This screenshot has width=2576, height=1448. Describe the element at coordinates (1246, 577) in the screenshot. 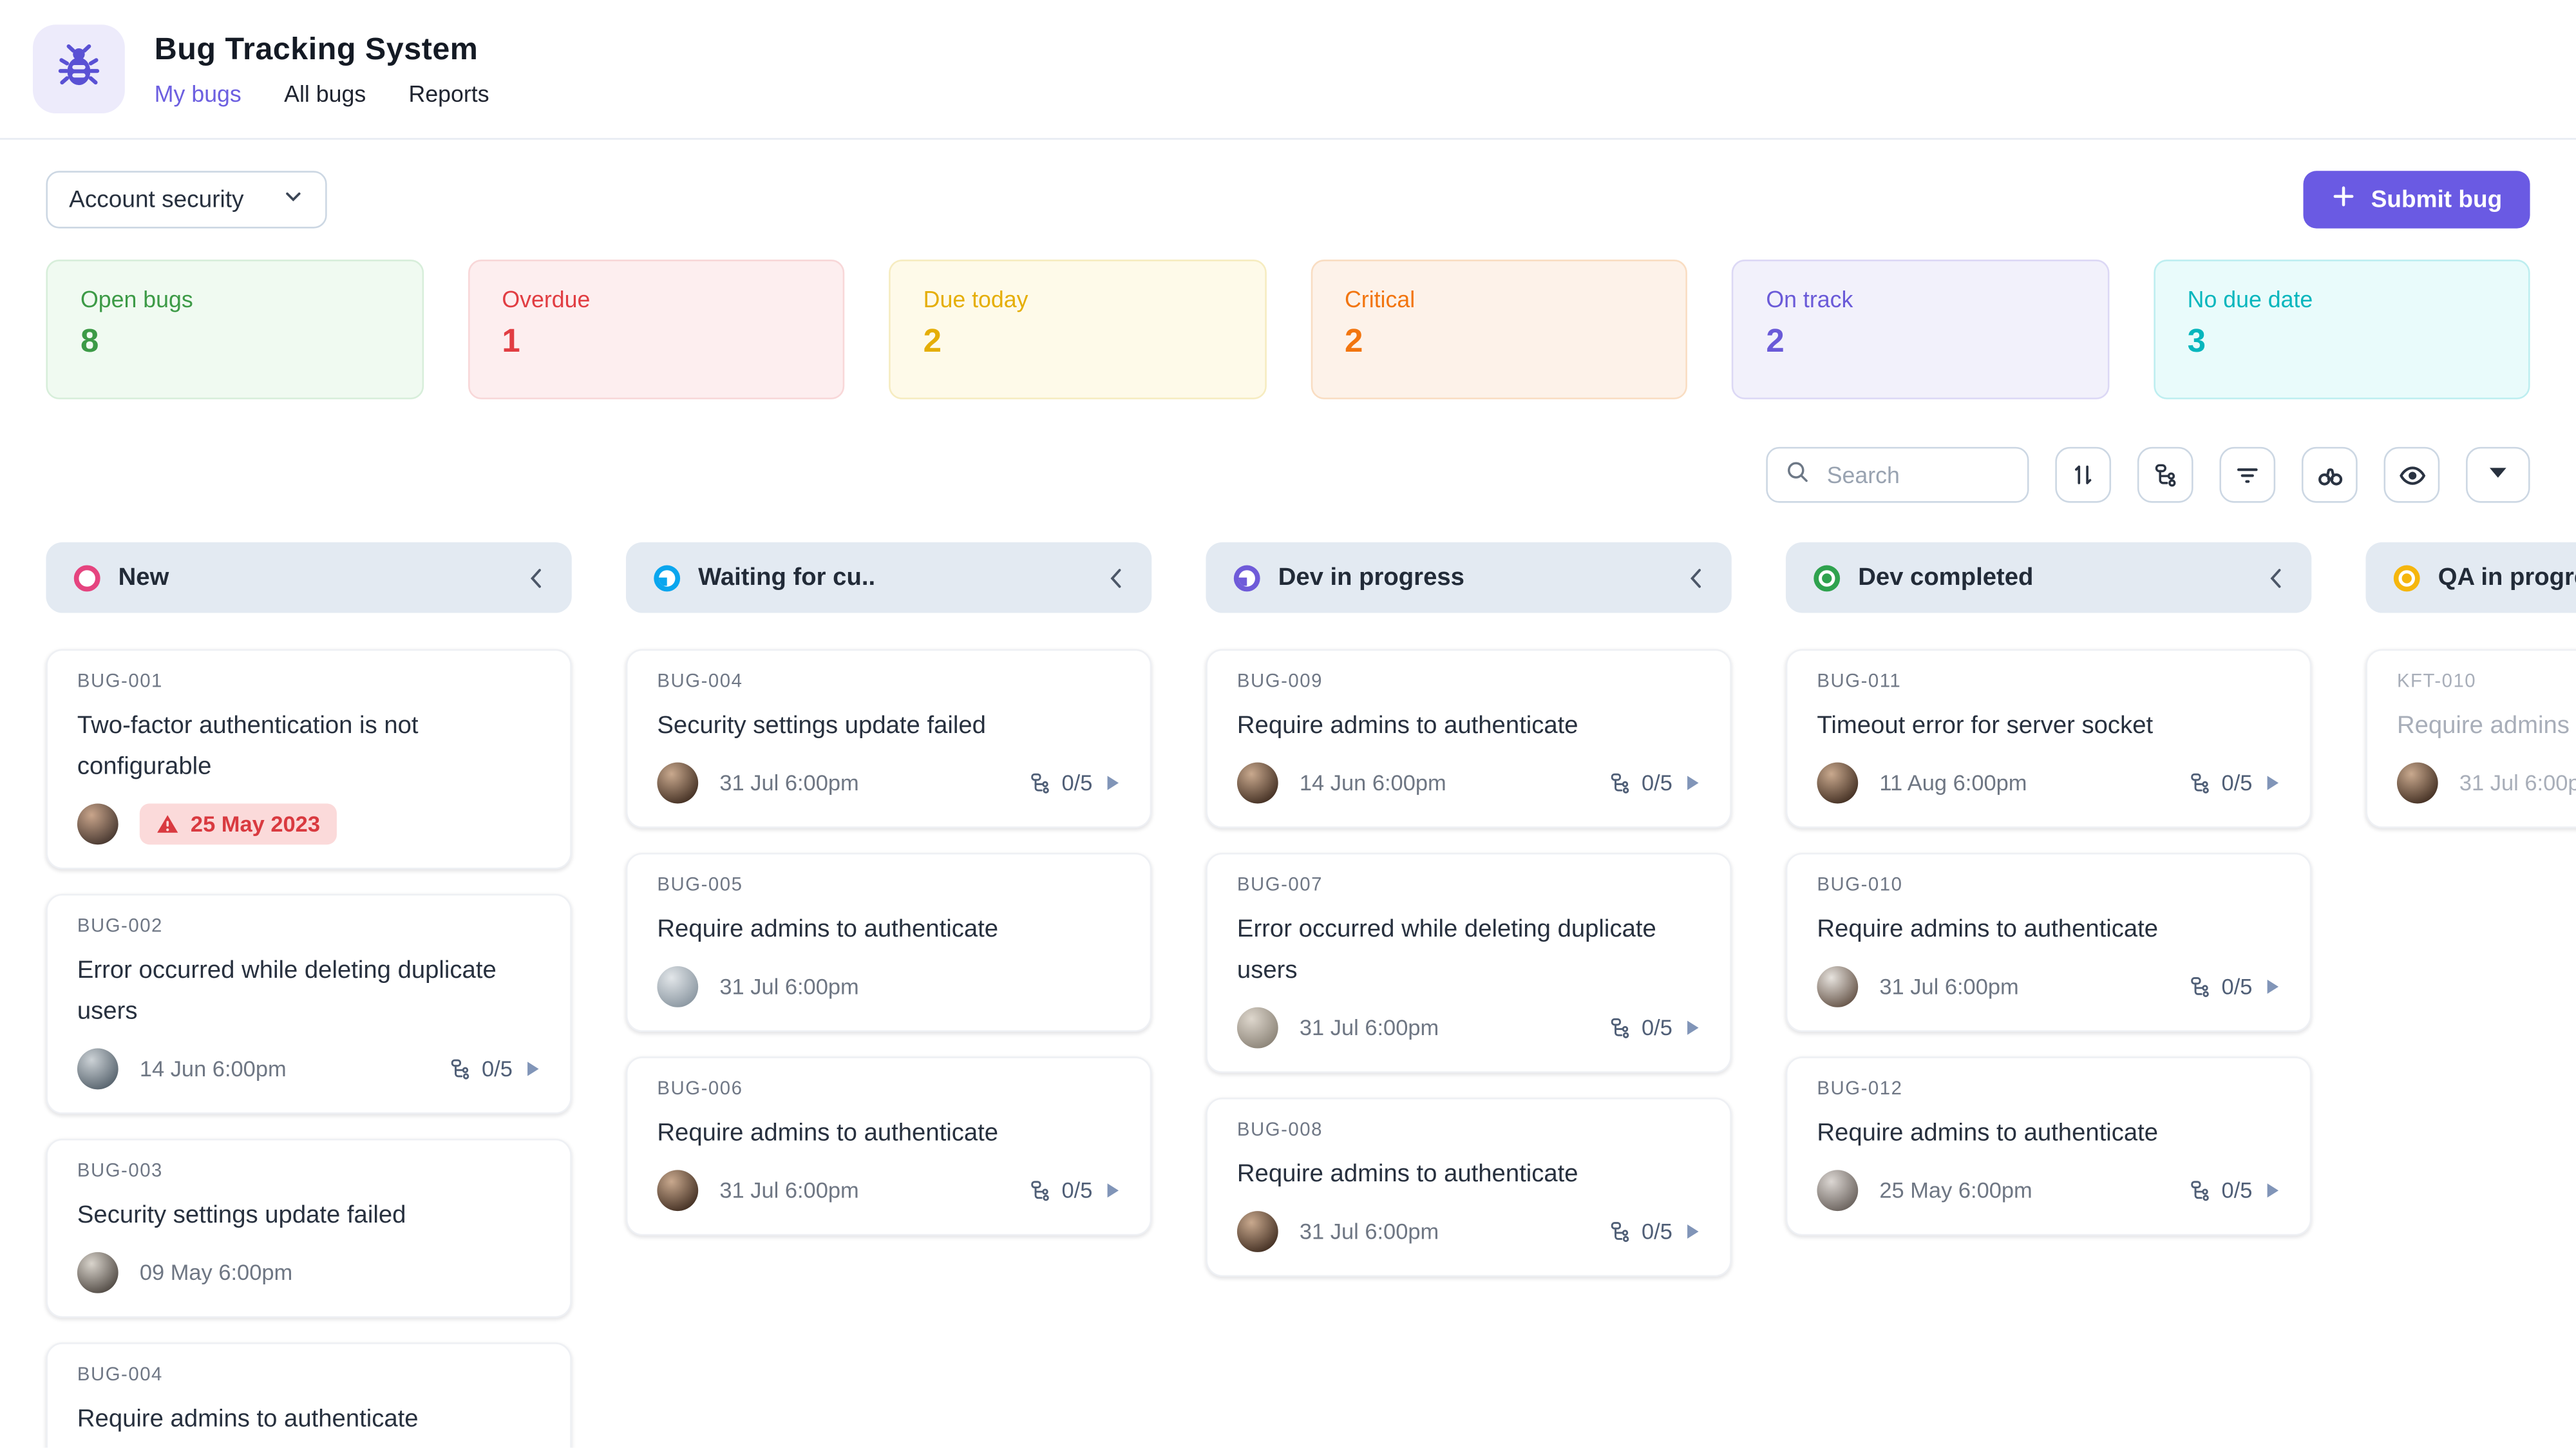

I see `status-dev-in-progress-icon` at that location.